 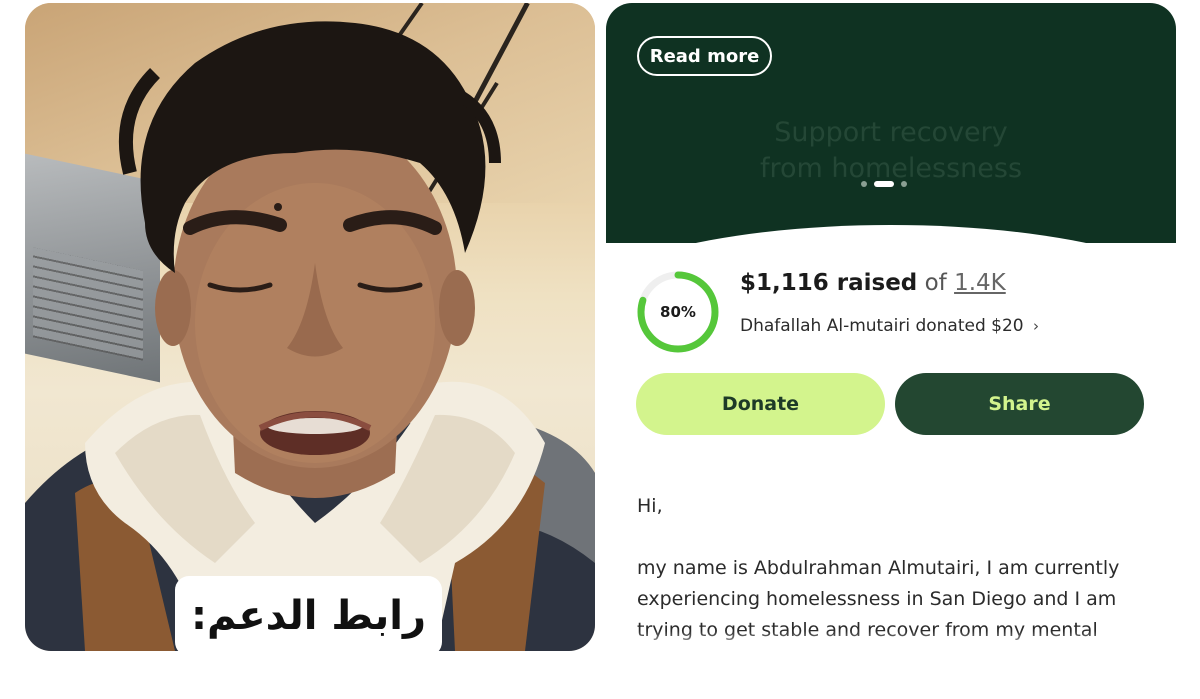 What do you see at coordinates (980, 283) in the screenshot?
I see `goal-amount: 1.4K` at bounding box center [980, 283].